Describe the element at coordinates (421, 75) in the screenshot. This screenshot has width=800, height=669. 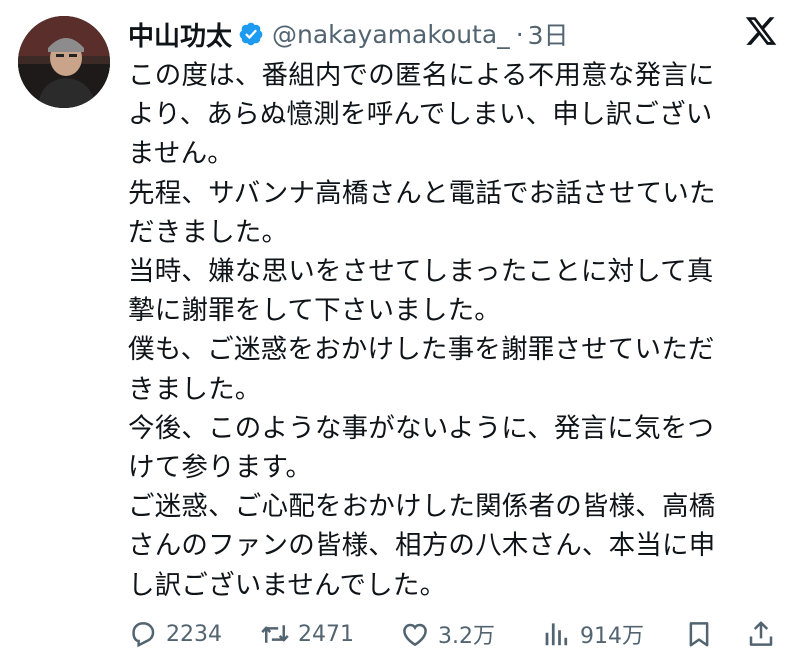
I see `tweet-text-line: この度は、番組内での匿名による不用意な発言に` at that location.